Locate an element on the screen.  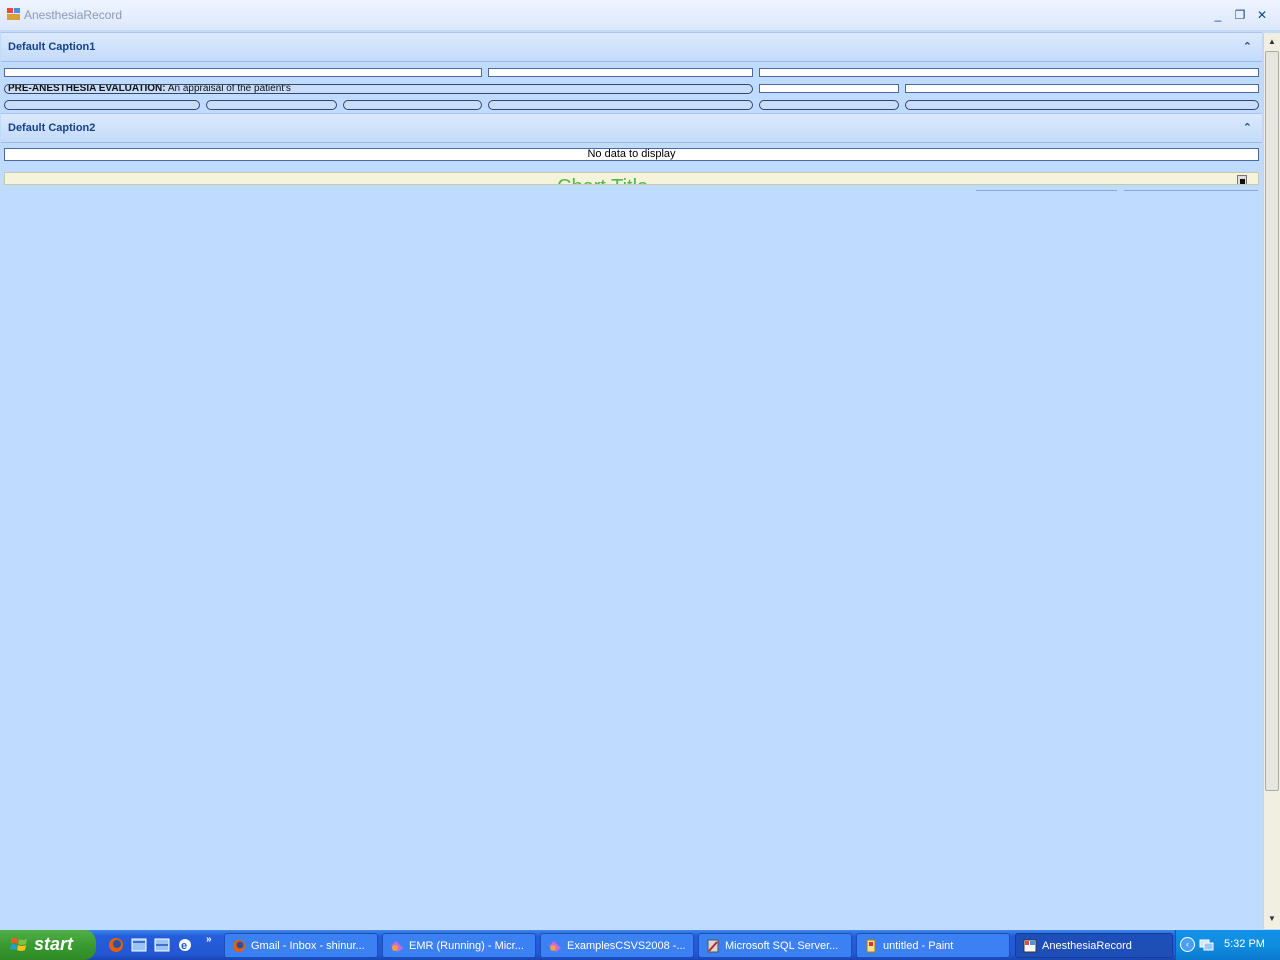
scroll-up-icon: ▲ is located at coordinates (1272, 42).